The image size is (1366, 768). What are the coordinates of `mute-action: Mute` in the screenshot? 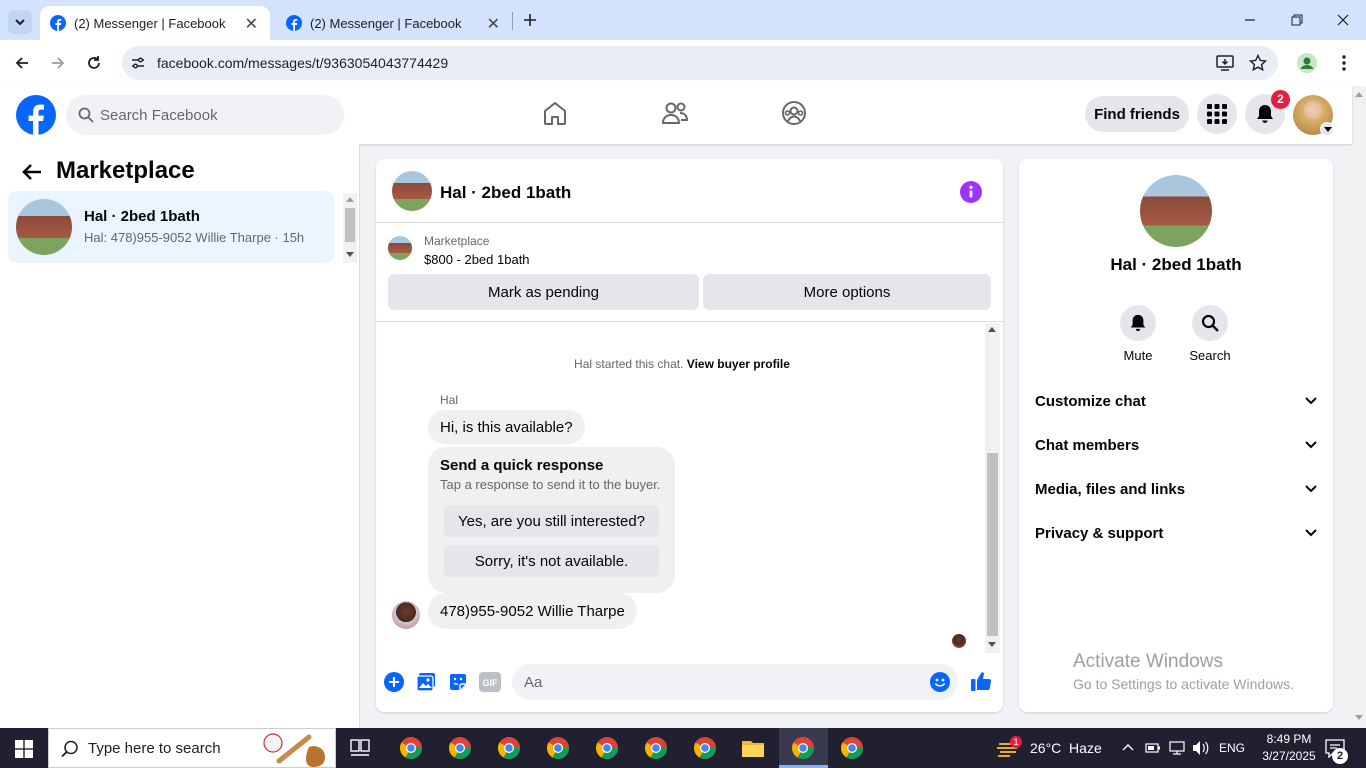 It's located at (1138, 334).